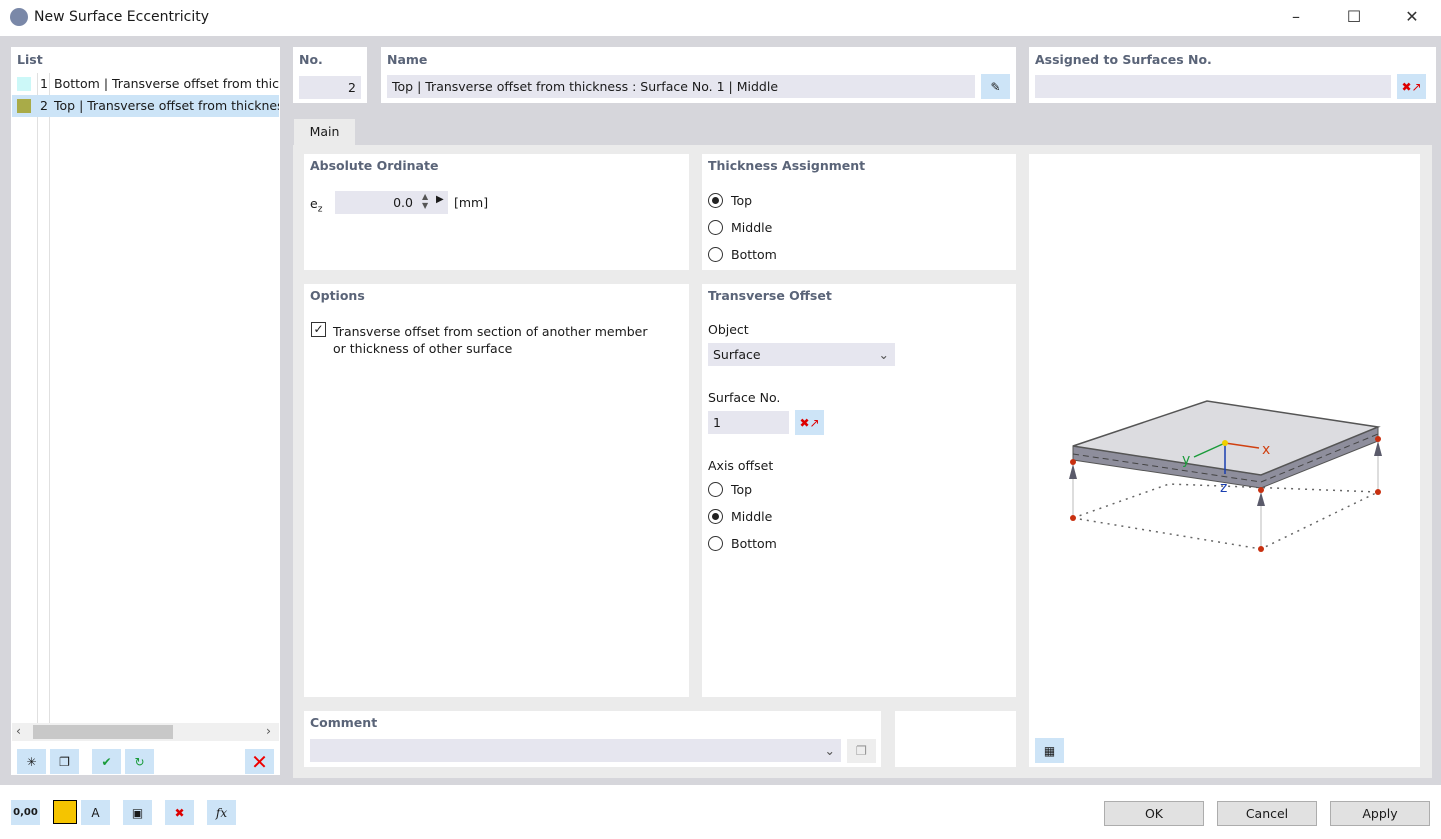 Image resolution: width=1441 pixels, height=839 pixels. What do you see at coordinates (728, 329) in the screenshot?
I see `object-label: Object` at bounding box center [728, 329].